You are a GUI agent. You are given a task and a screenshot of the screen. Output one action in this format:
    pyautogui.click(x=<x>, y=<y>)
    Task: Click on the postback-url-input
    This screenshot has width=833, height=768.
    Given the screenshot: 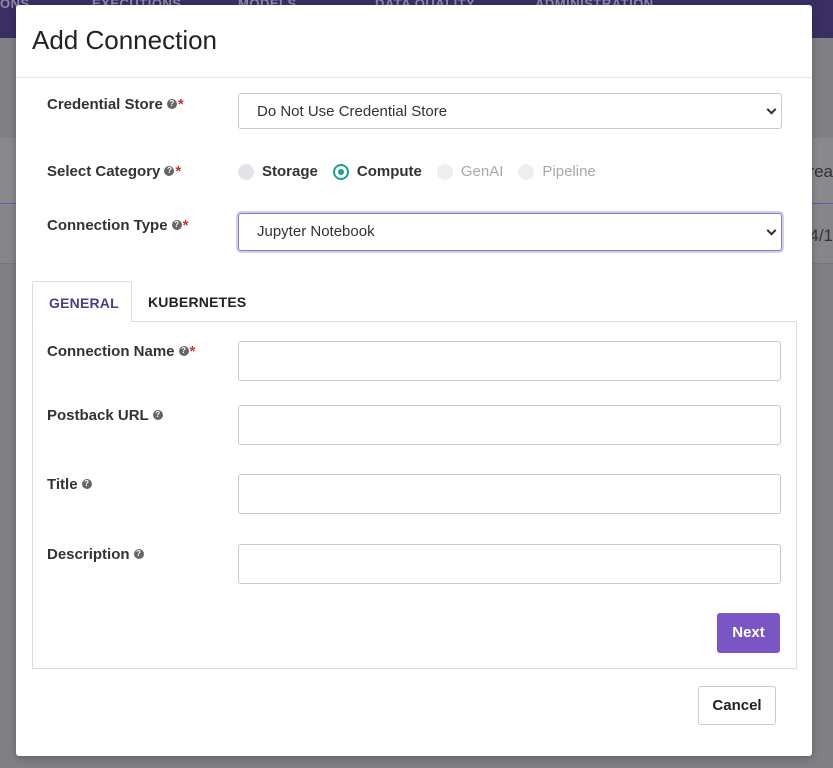 What is the action you would take?
    pyautogui.click(x=509, y=425)
    